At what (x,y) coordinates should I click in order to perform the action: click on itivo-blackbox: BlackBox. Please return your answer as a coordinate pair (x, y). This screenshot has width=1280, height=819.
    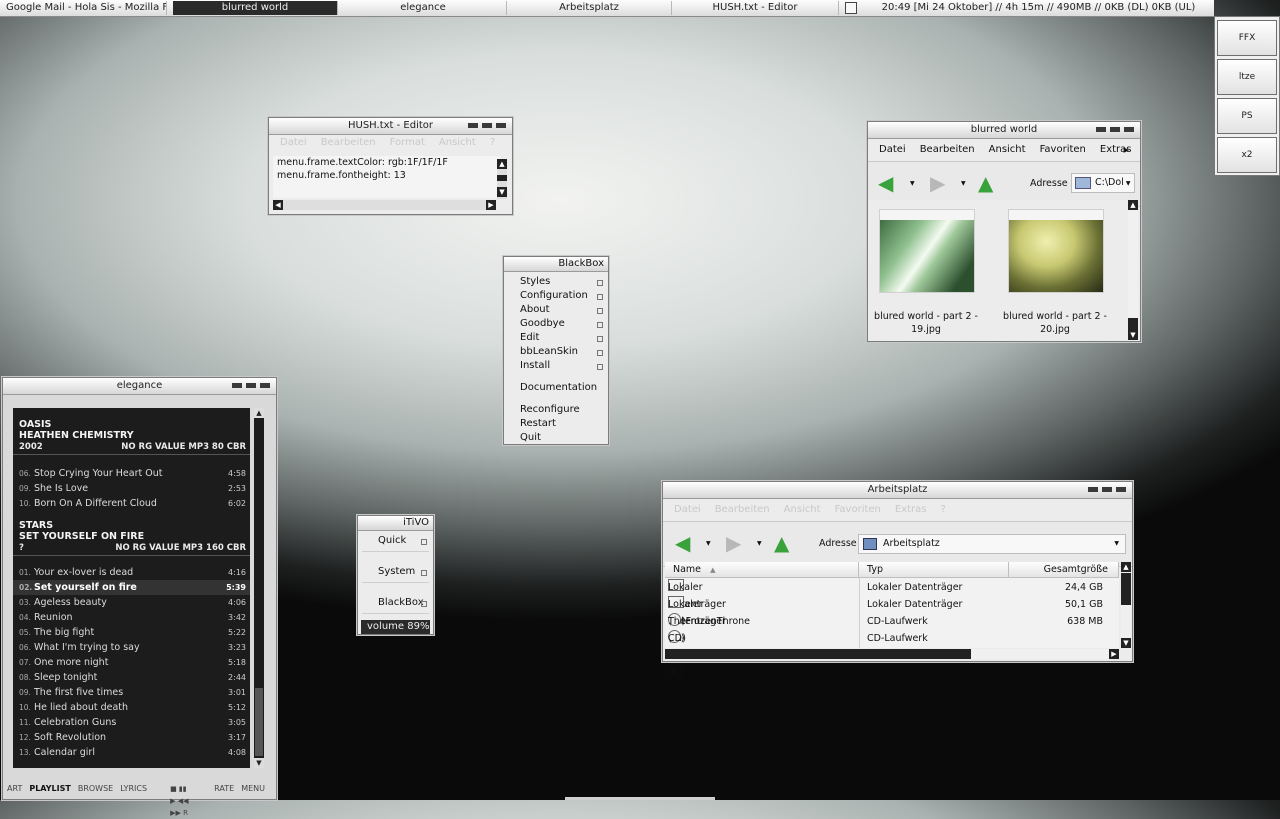
    Looking at the image, I should click on (395, 603).